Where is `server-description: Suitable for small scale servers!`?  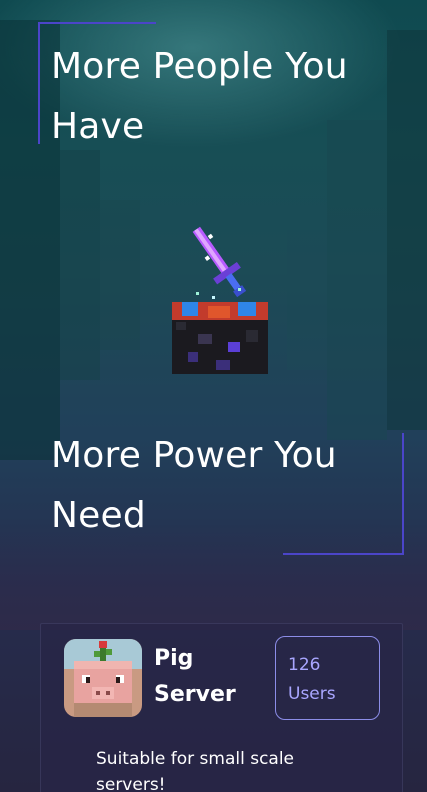
server-description: Suitable for small scale servers! is located at coordinates (195, 770).